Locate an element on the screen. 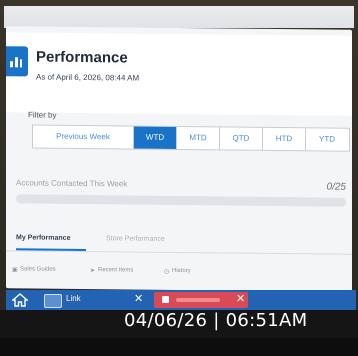  filter-option-ytd: YTD is located at coordinates (327, 139).